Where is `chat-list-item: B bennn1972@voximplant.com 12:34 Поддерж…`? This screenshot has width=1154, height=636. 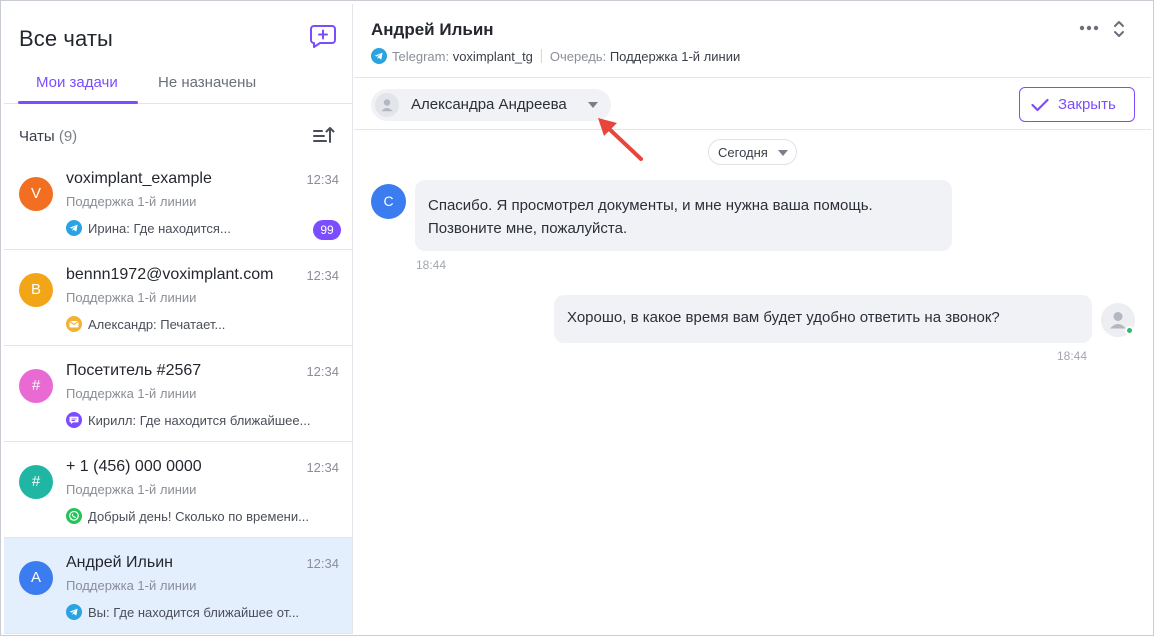
chat-list-item: B bennn1972@voximplant.com 12:34 Поддерж… is located at coordinates (178, 298).